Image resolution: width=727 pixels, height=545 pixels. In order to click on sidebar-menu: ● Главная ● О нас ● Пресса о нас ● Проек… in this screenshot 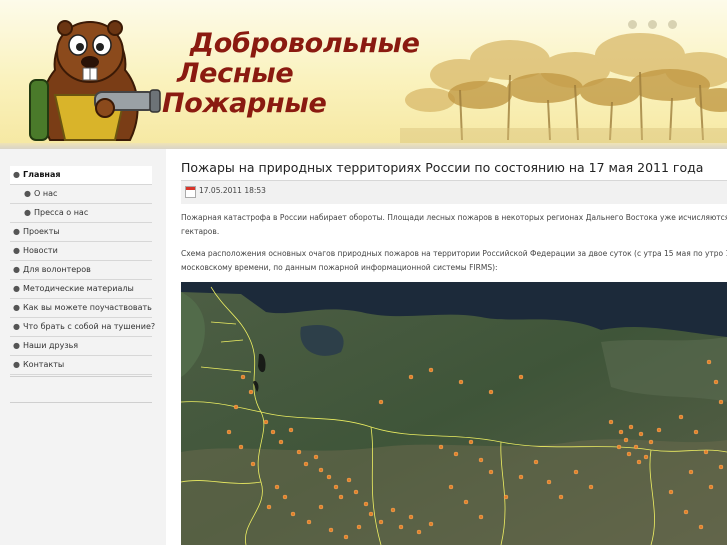, I will do `click(83, 270)`.